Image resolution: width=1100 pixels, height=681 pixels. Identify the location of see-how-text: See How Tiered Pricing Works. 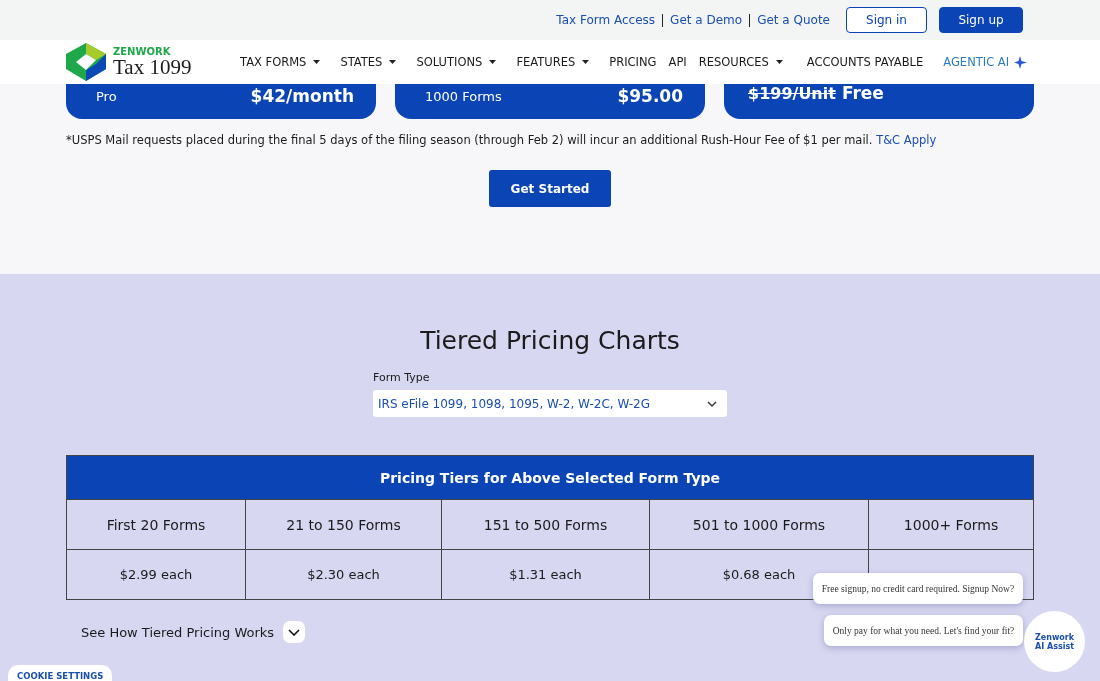
(178, 632).